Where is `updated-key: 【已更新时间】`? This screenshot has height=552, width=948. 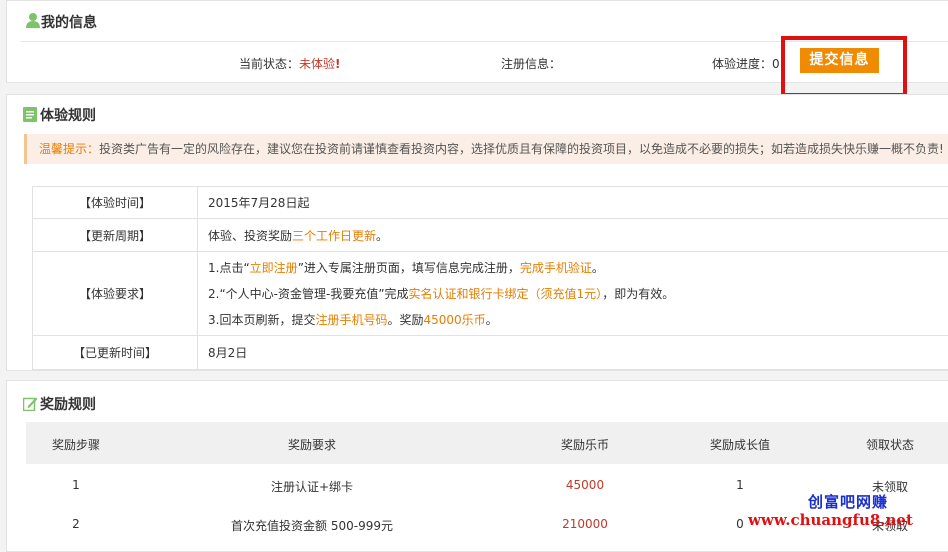
updated-key: 【已更新时间】 is located at coordinates (115, 353).